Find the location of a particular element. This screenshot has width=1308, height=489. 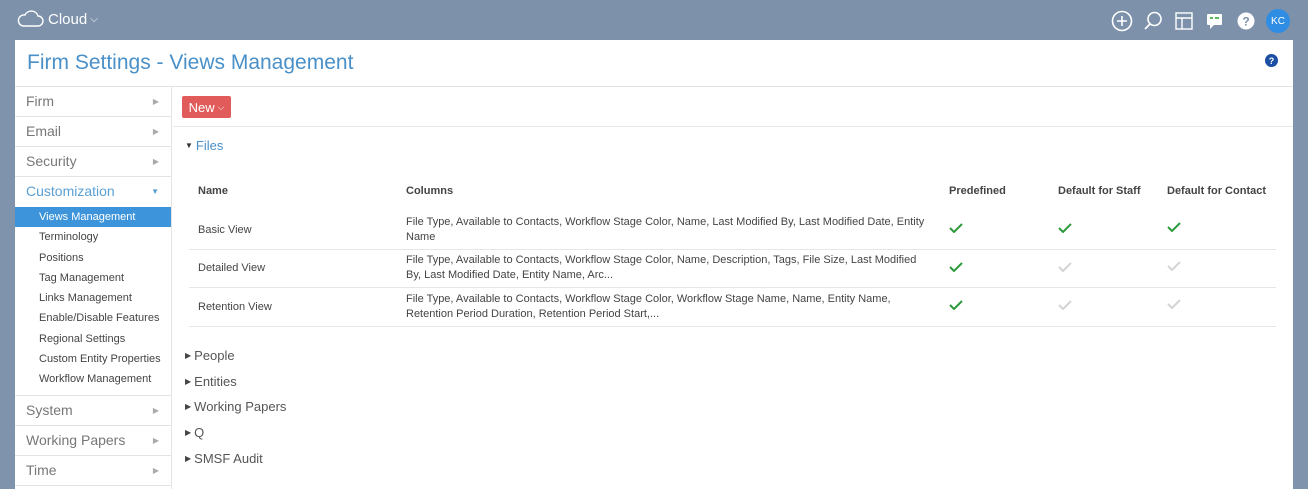

toolbar: New ⌵ is located at coordinates (733, 107).